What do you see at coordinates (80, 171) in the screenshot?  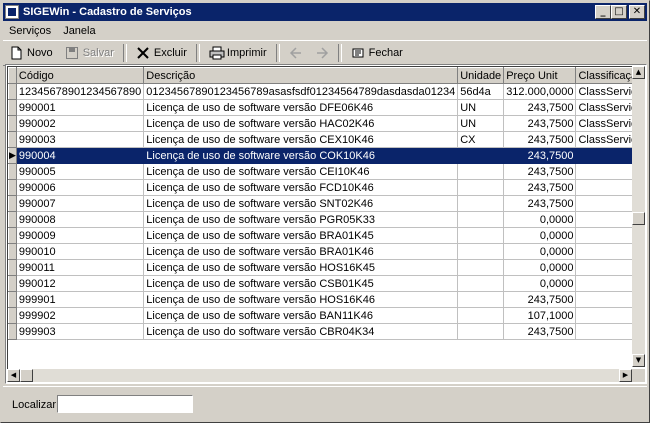 I see `cell-codigo: 990005` at bounding box center [80, 171].